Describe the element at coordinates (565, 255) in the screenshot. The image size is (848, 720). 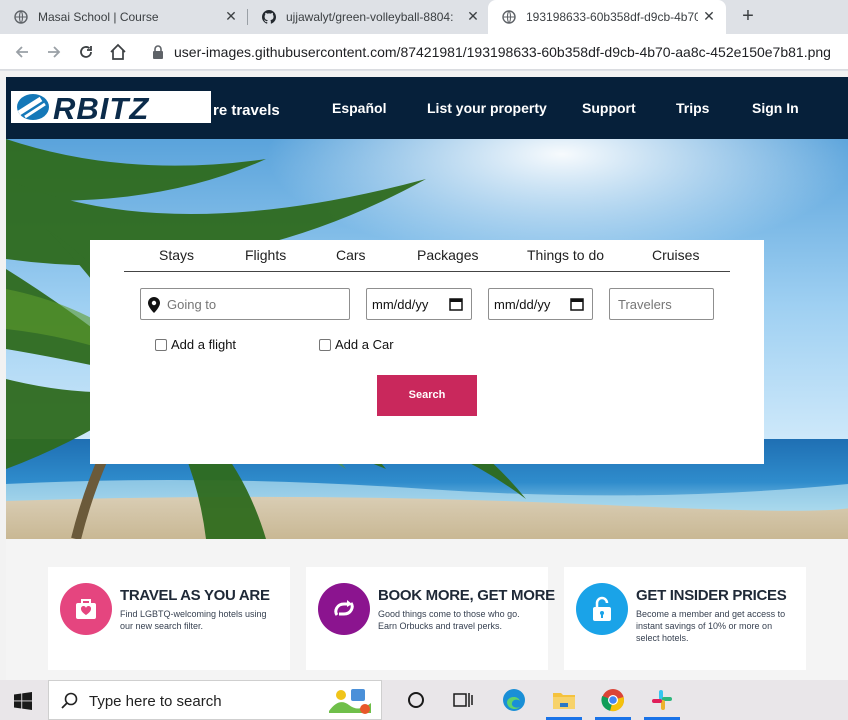
I see `tab-things-to-do: Things to do` at that location.